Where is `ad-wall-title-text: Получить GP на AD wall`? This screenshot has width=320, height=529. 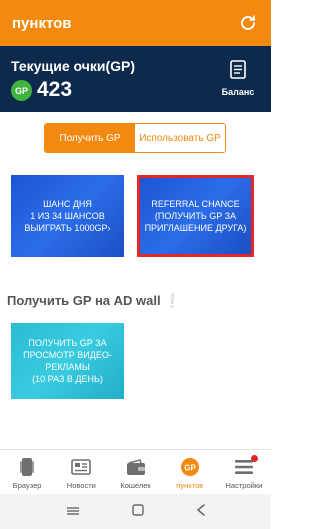 ad-wall-title-text: Получить GP на AD wall is located at coordinates (84, 300).